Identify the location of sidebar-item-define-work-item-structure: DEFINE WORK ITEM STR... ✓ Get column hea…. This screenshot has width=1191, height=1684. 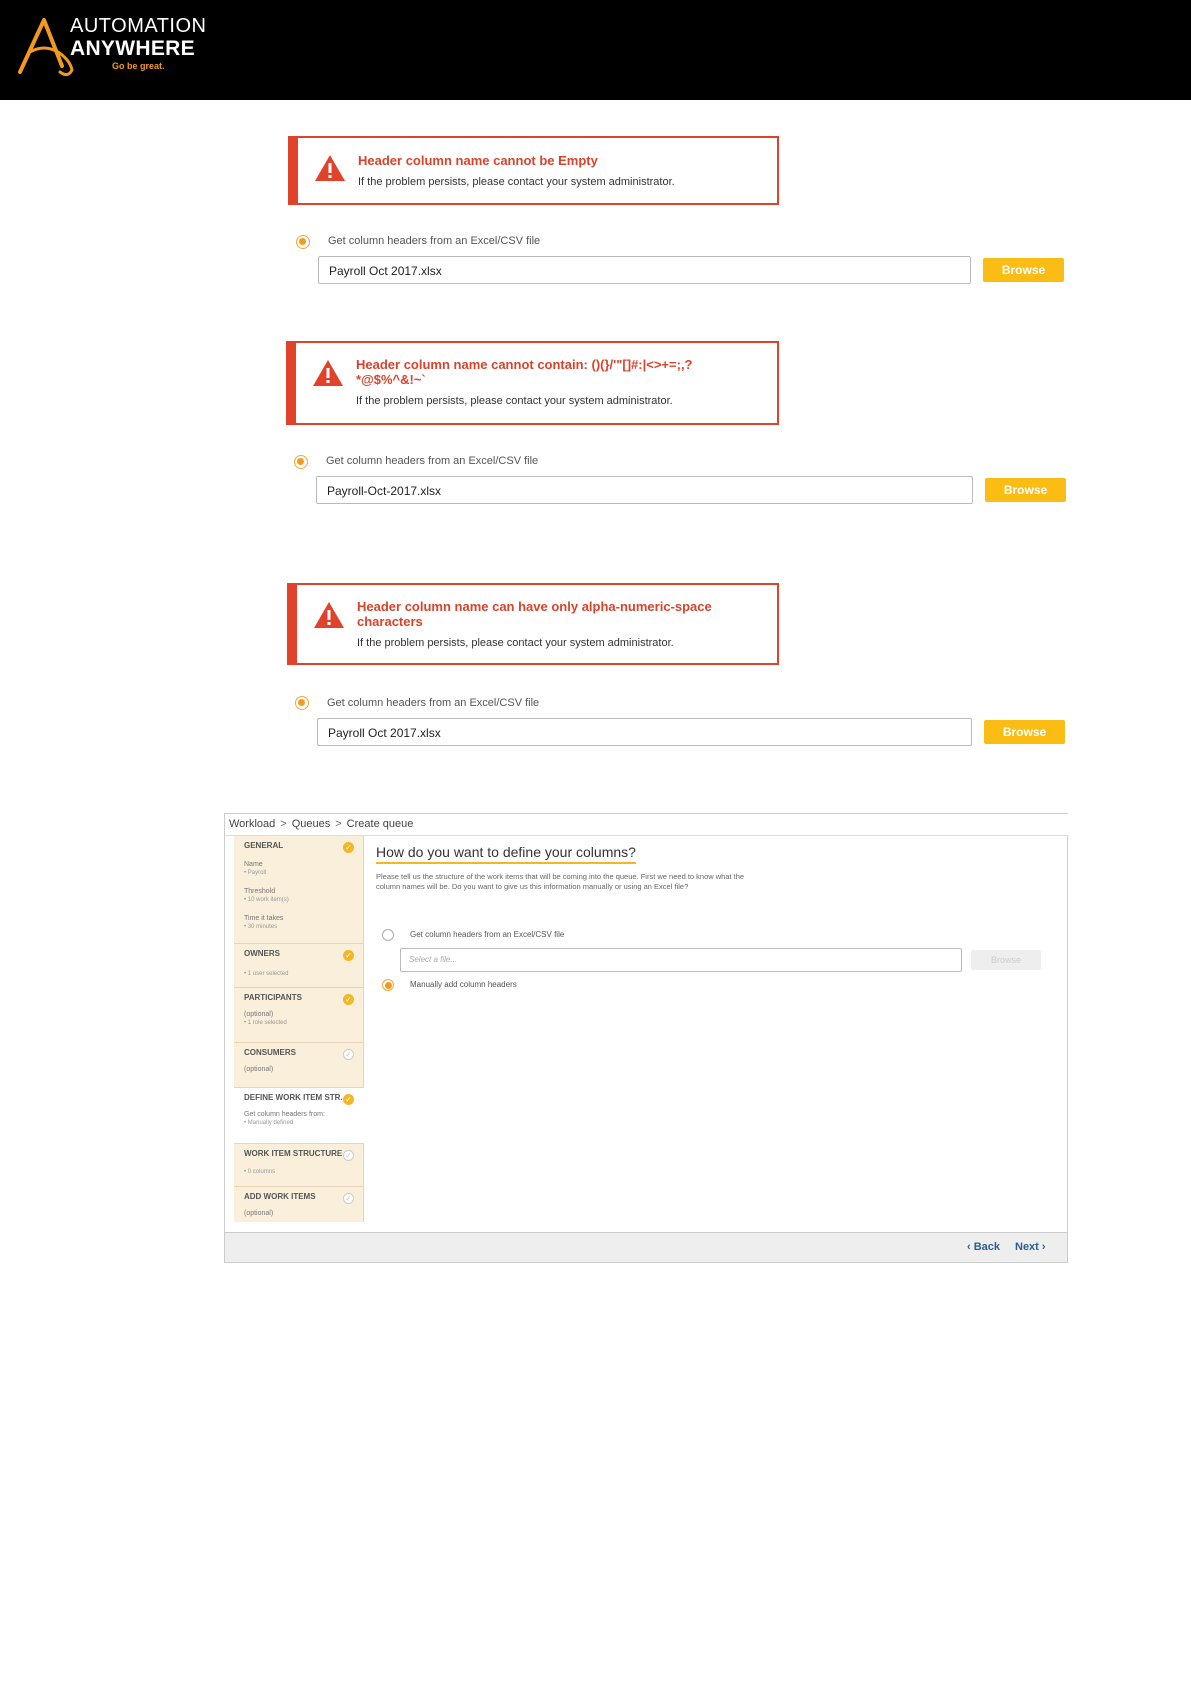
(299, 1116).